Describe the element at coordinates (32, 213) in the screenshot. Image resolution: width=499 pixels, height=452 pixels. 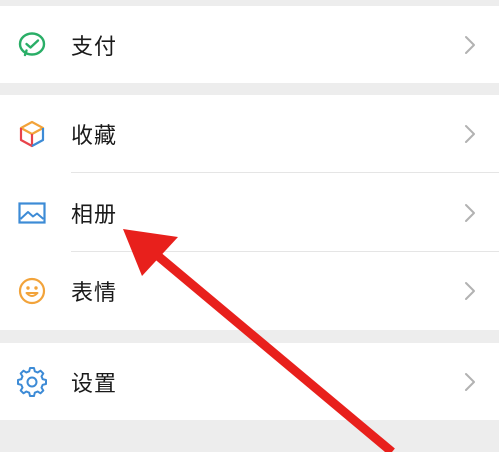
I see `album-image-icon` at that location.